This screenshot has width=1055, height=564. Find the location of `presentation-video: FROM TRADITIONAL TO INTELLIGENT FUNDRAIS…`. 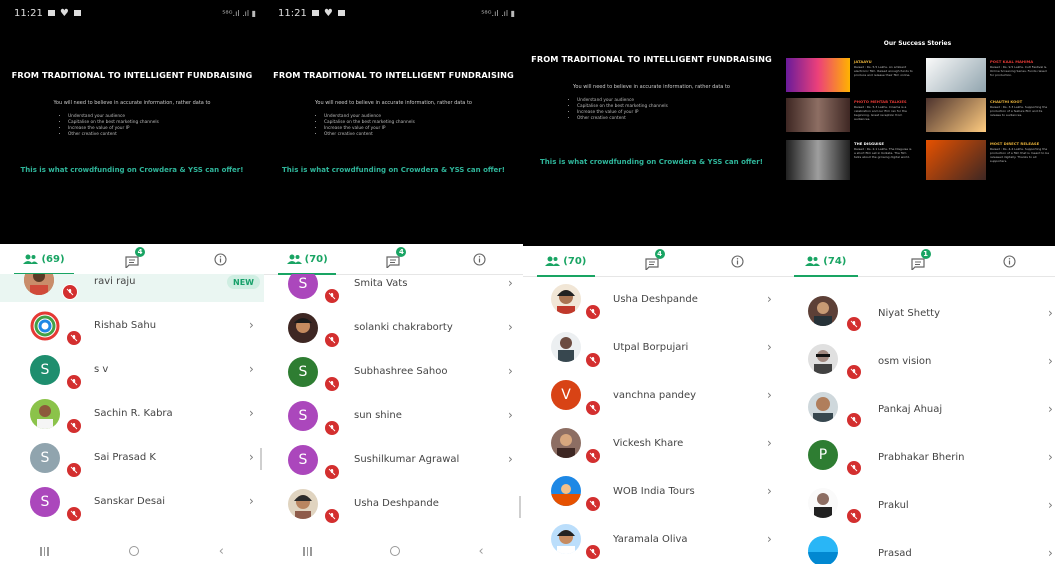

presentation-video: FROM TRADITIONAL TO INTELLIGENT FUNDRAIS… is located at coordinates (651, 123).